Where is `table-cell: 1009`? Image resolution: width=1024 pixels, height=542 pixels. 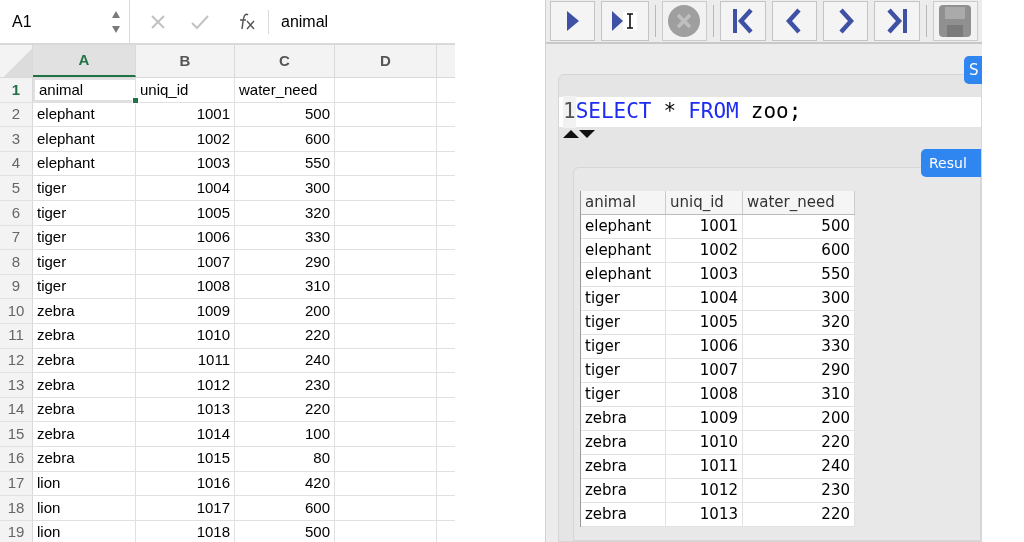 table-cell: 1009 is located at coordinates (185, 311).